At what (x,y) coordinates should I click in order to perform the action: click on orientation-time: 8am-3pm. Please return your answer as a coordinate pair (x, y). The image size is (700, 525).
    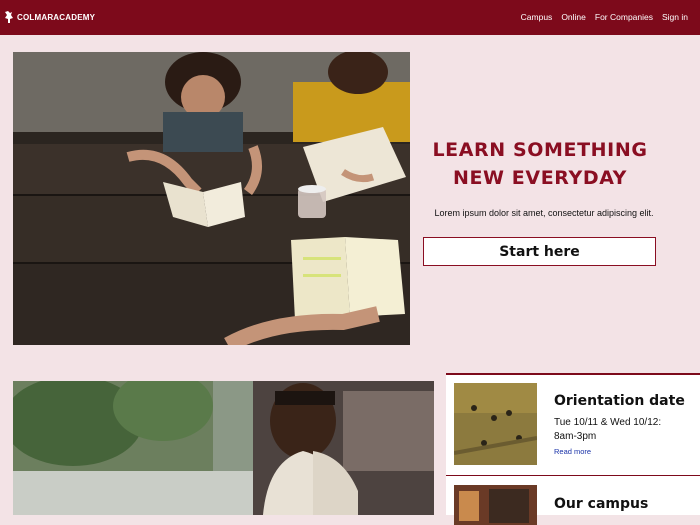
    Looking at the image, I should click on (575, 436).